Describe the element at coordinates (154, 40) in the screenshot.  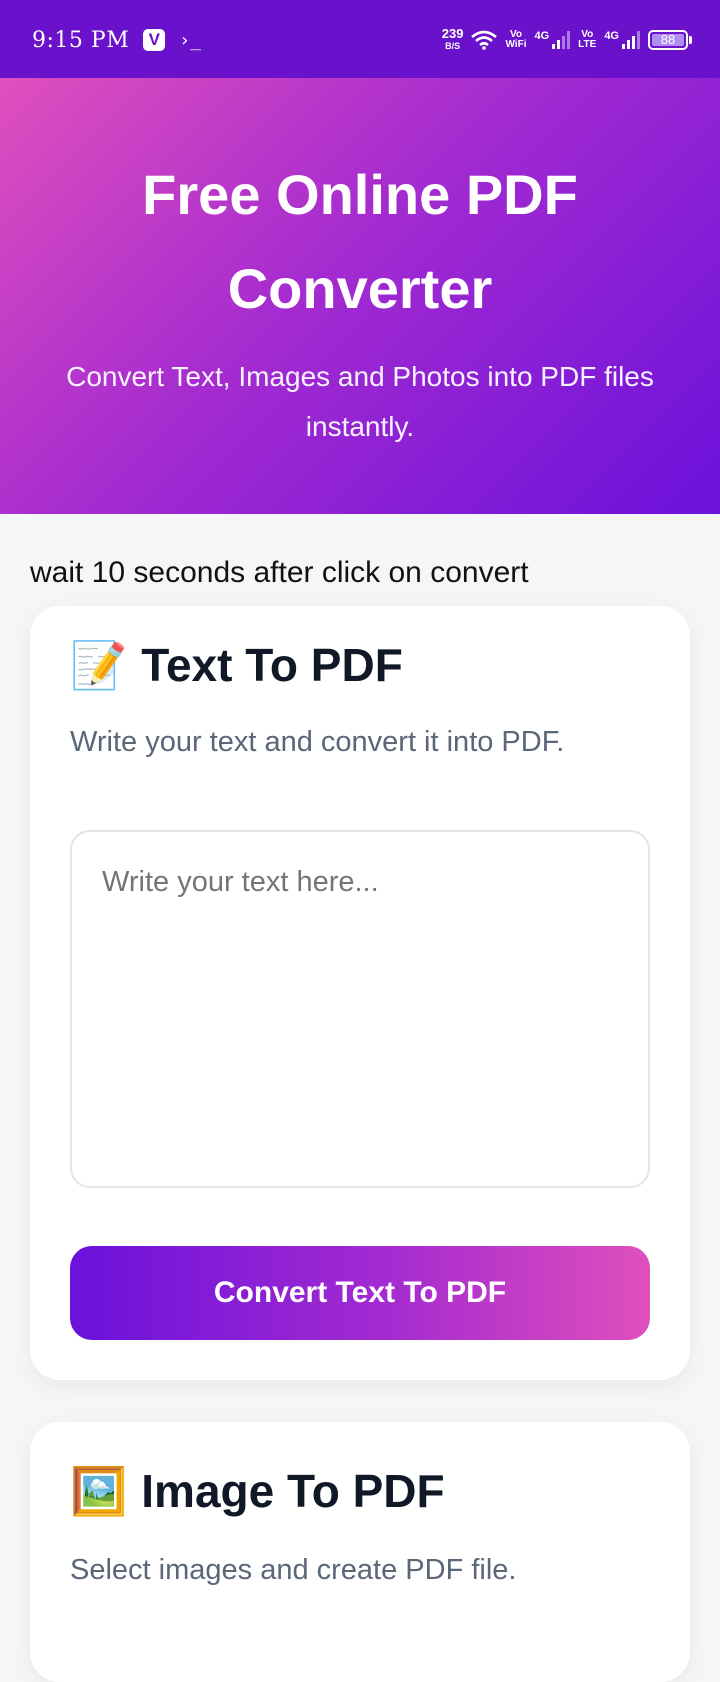
I see `app-notification-icon: V` at that location.